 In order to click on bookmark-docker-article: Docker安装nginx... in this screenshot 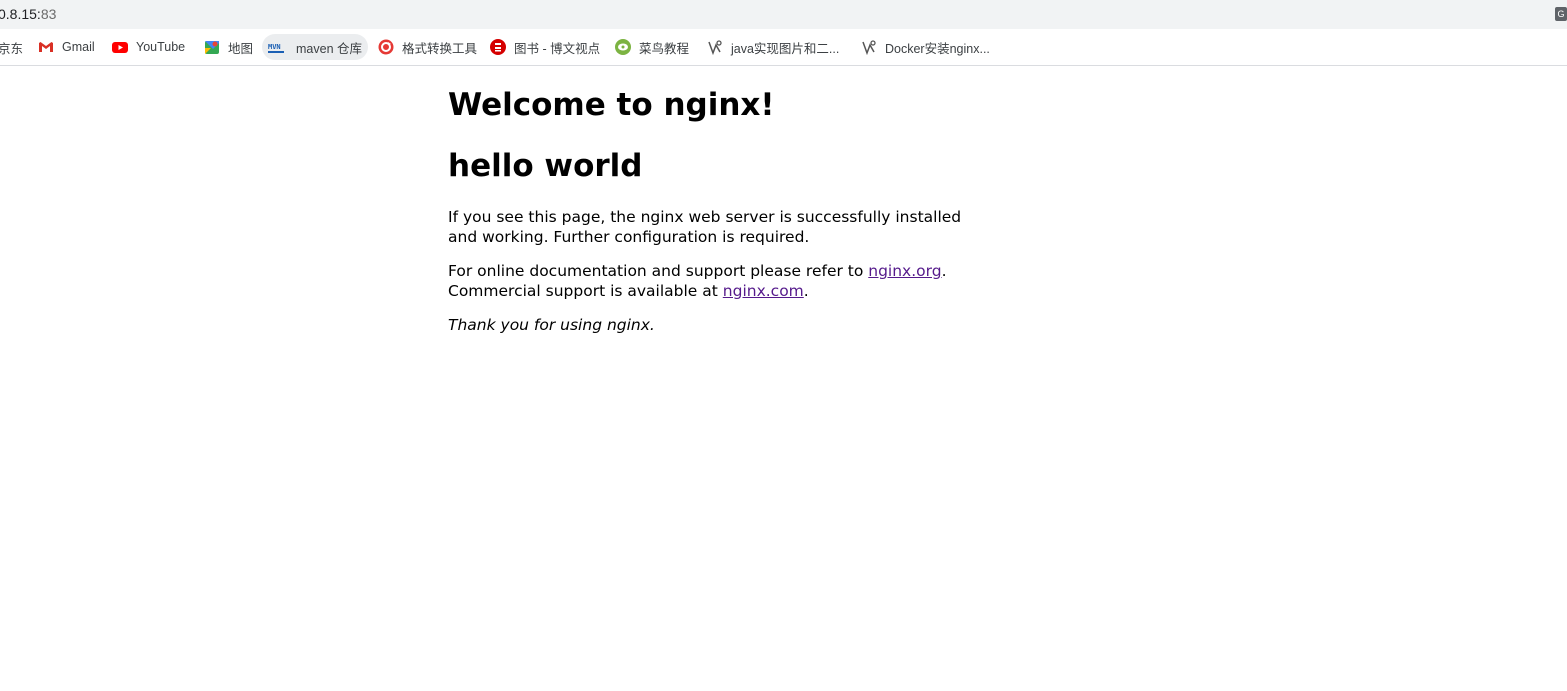, I will do `click(926, 47)`.